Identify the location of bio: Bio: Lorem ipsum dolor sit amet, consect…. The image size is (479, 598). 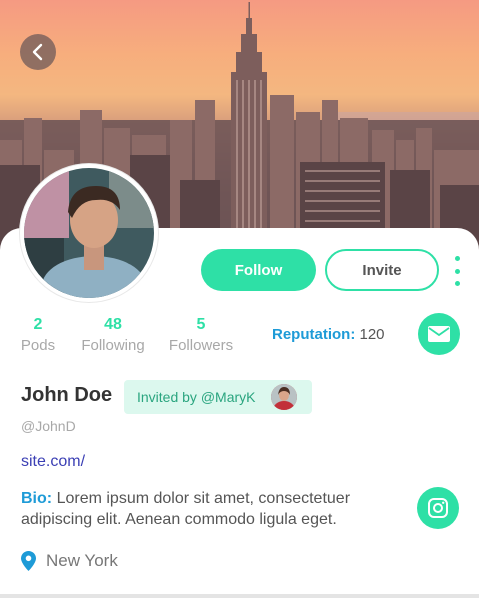
(211, 509).